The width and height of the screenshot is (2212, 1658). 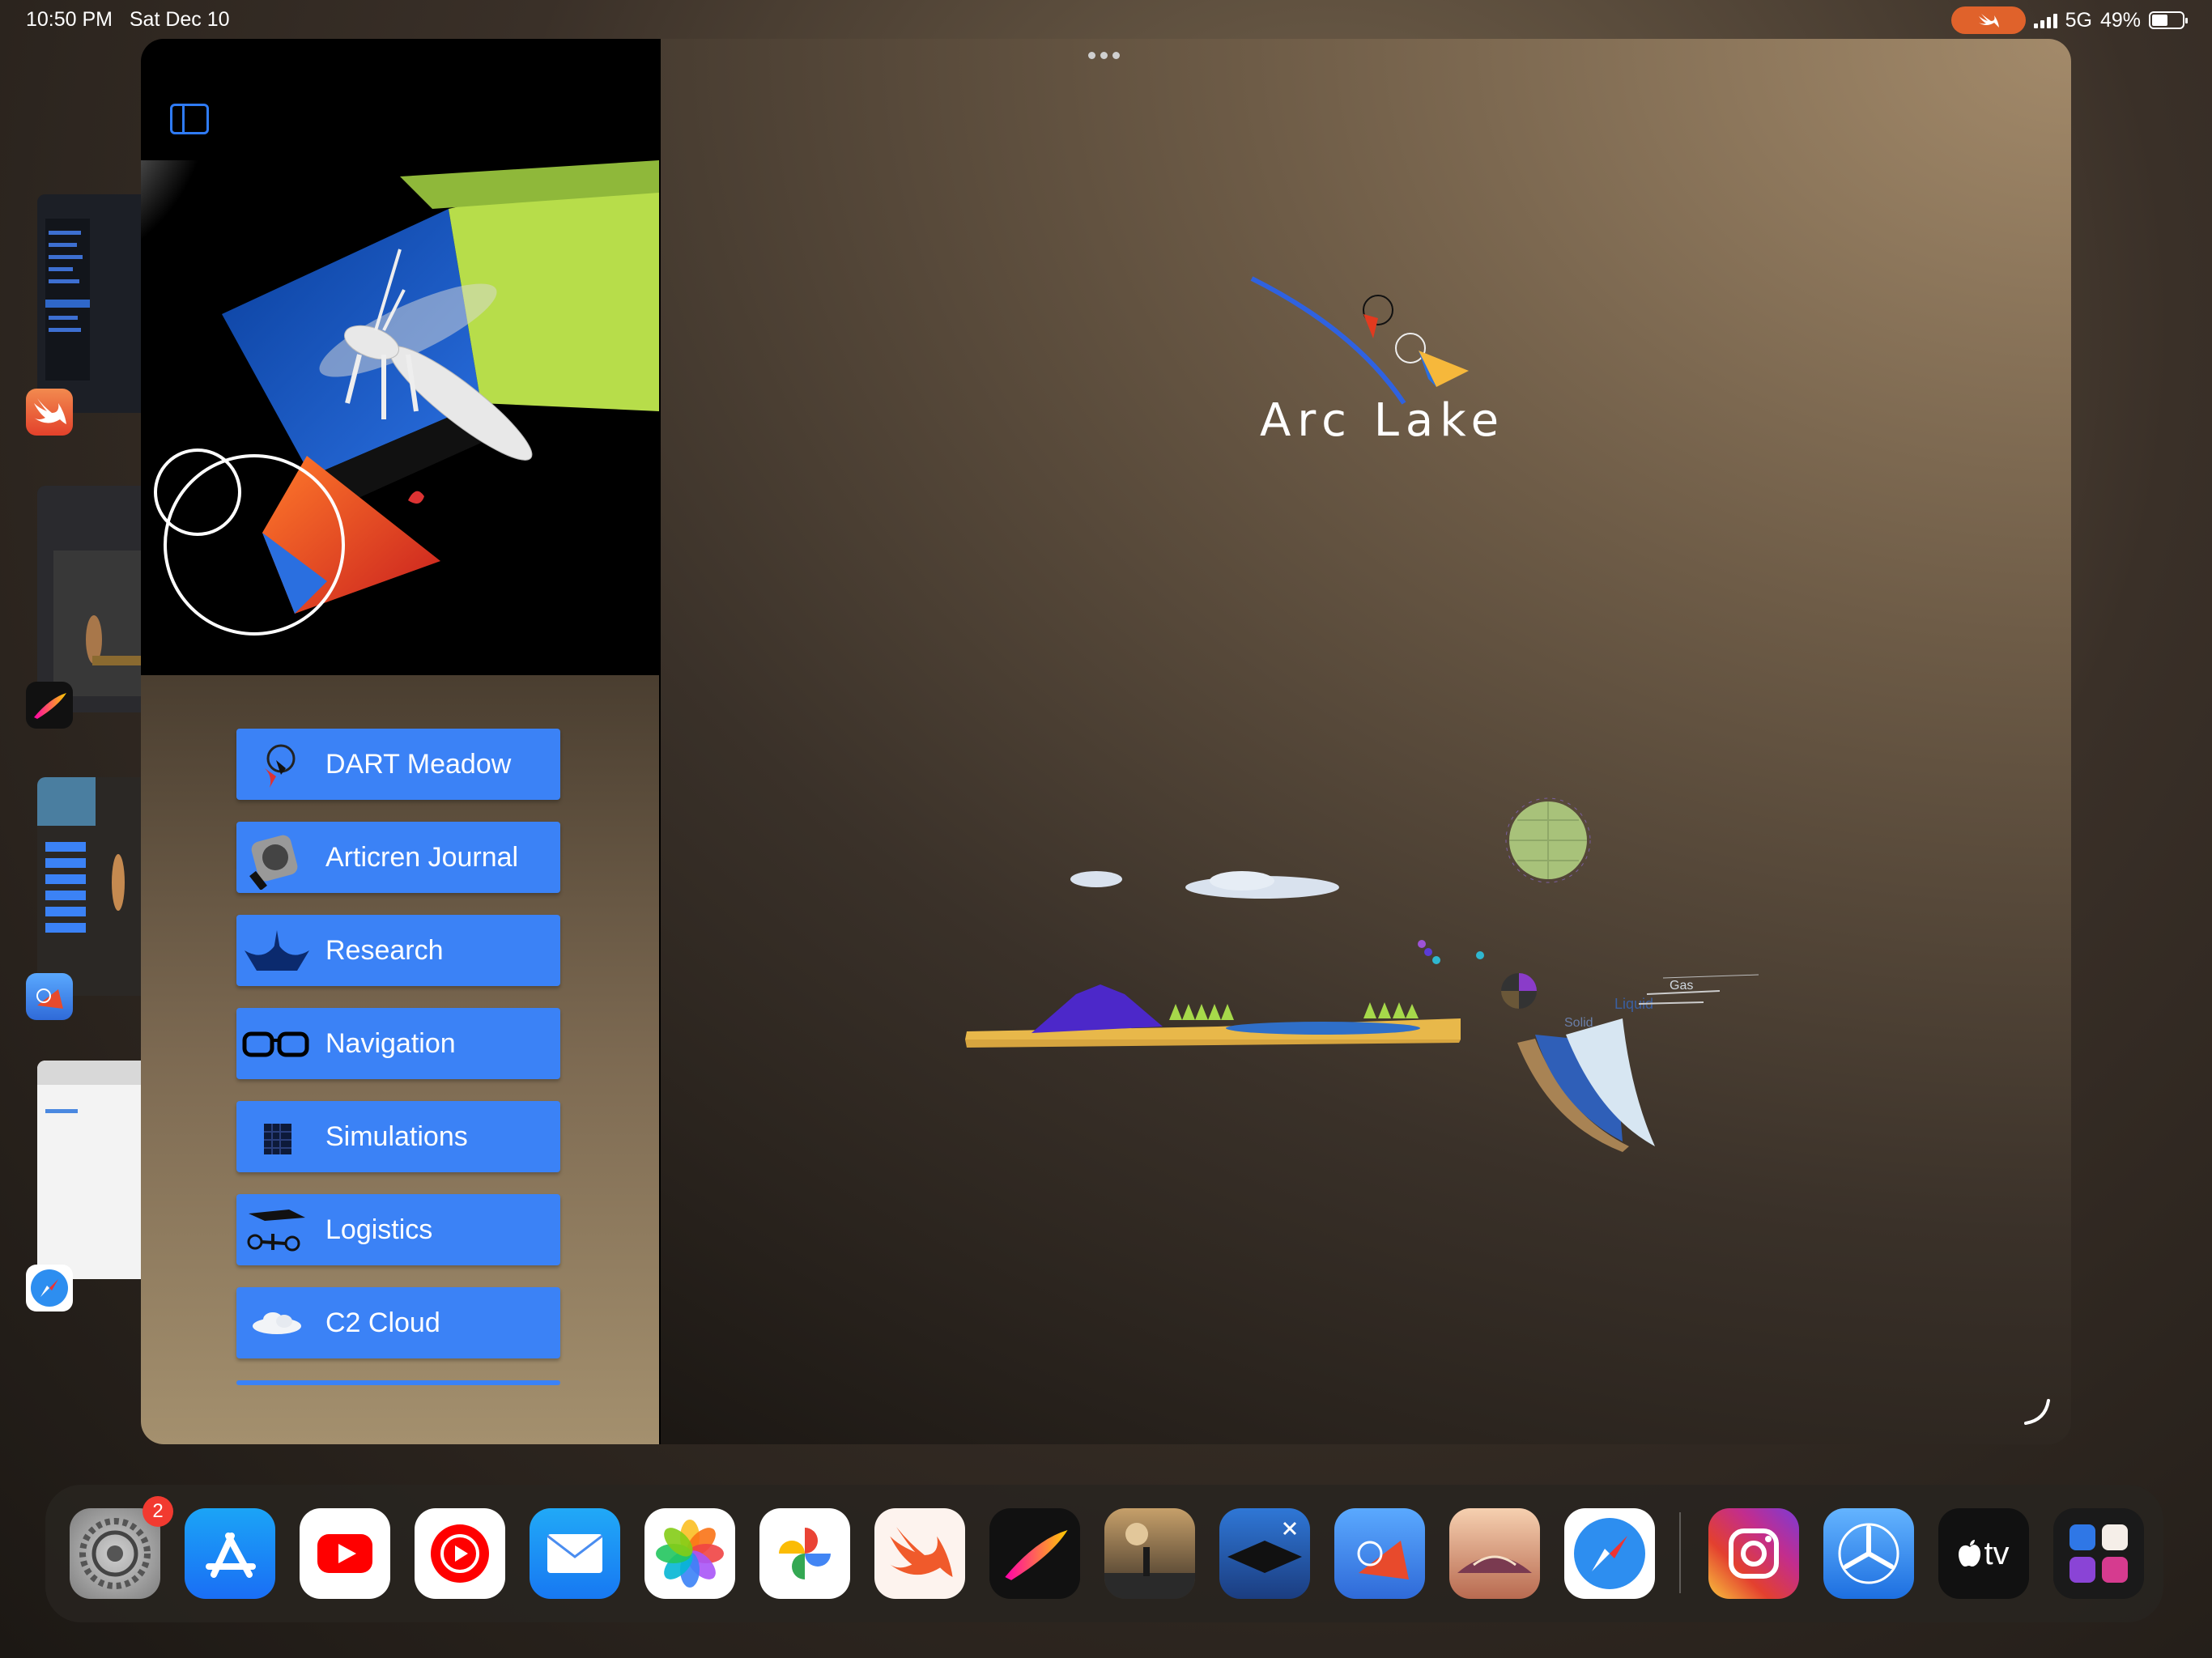 I want to click on safari-icon, so click(x=49, y=1288).